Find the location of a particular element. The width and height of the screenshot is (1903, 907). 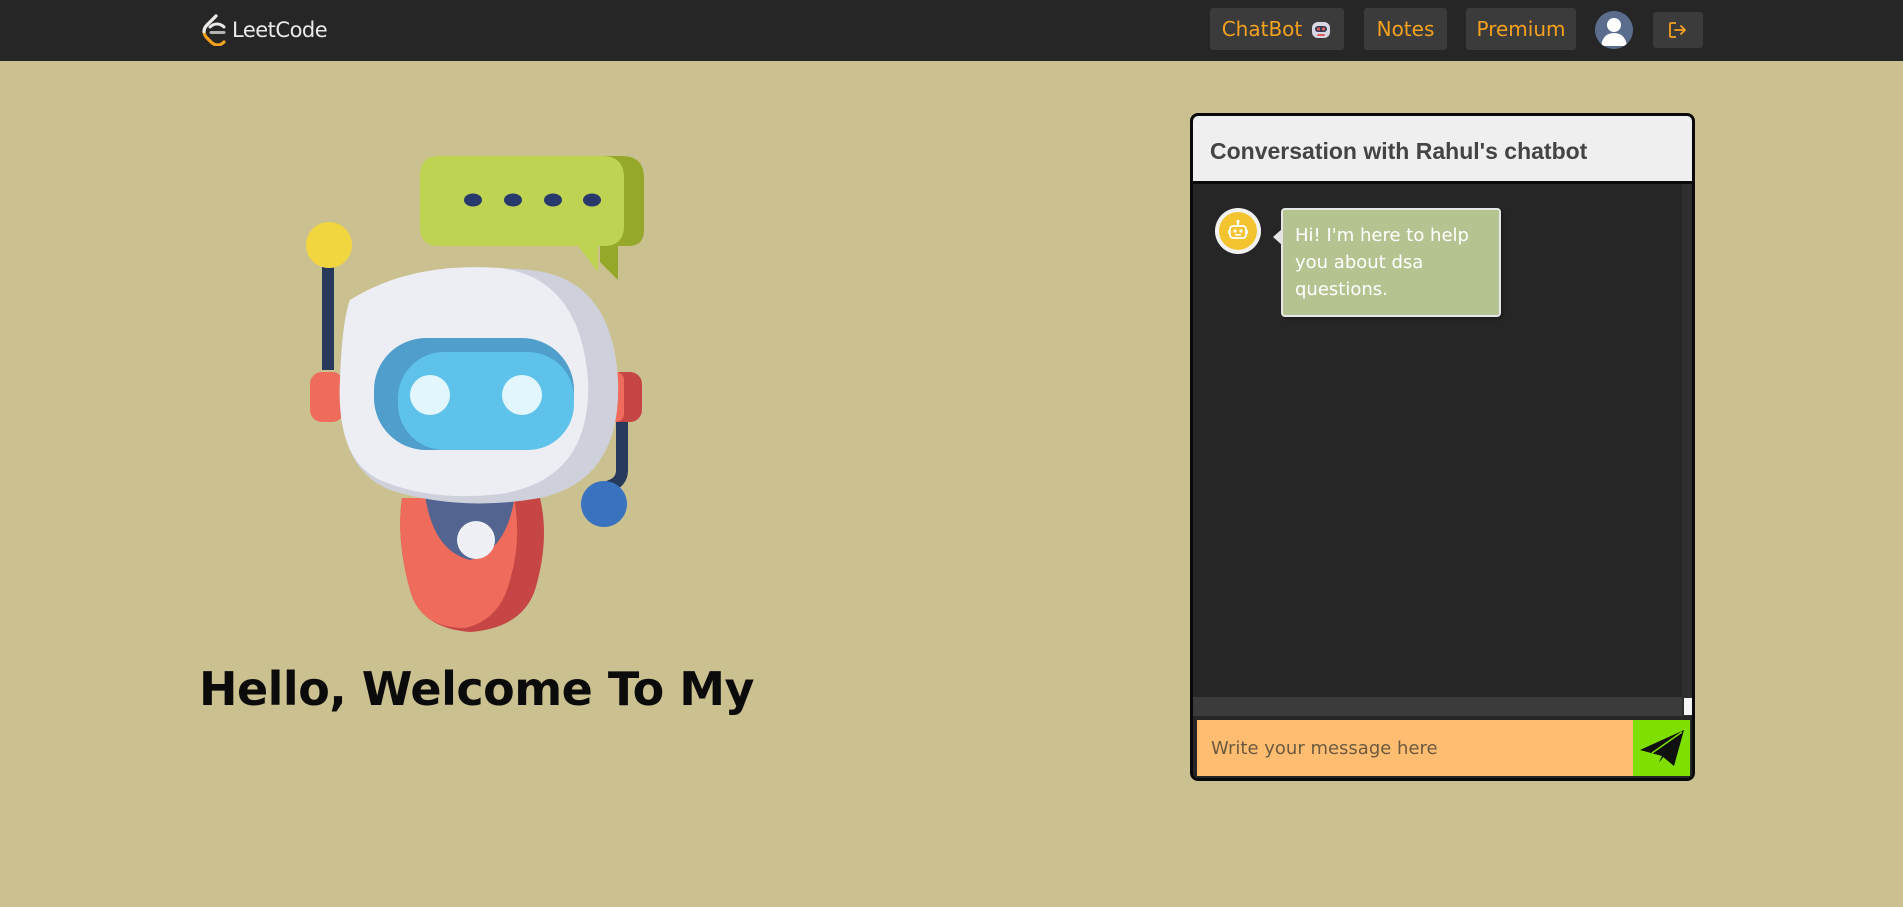

leetcode-logo-icon is located at coordinates (214, 30).